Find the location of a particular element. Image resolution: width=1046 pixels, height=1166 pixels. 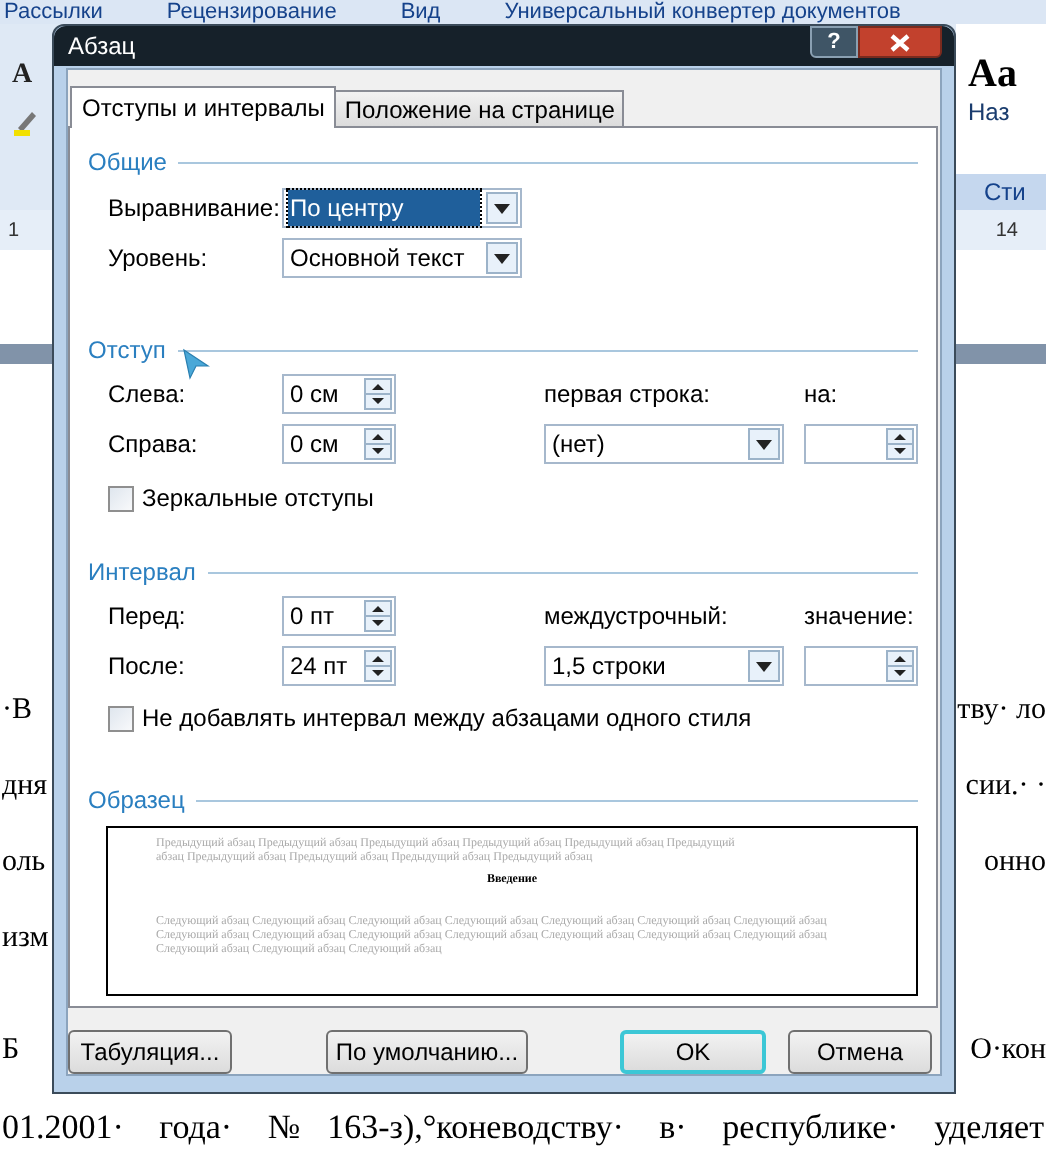

dropdown: 1,5 строки is located at coordinates (664, 666).